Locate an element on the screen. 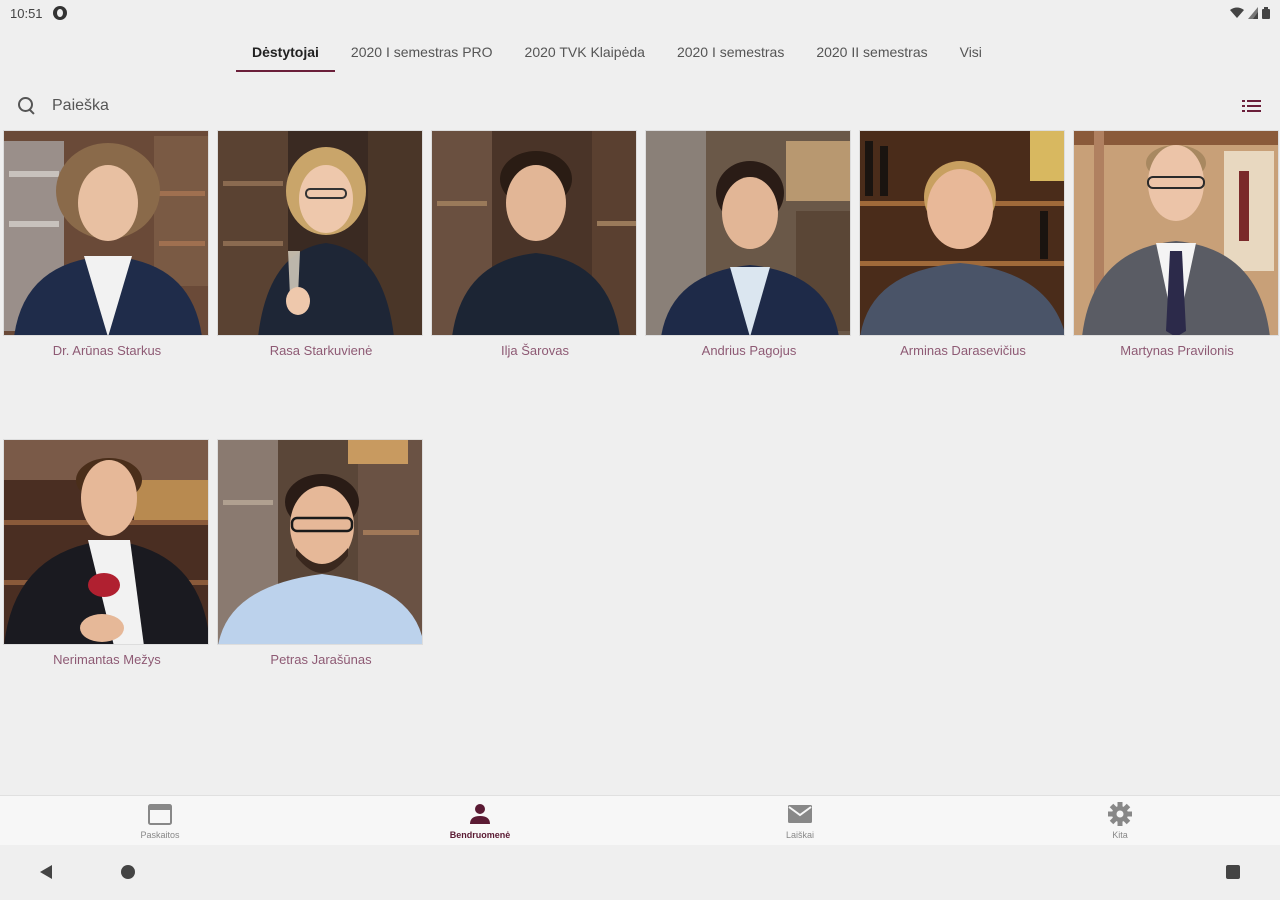  search-input is located at coordinates (352, 106).